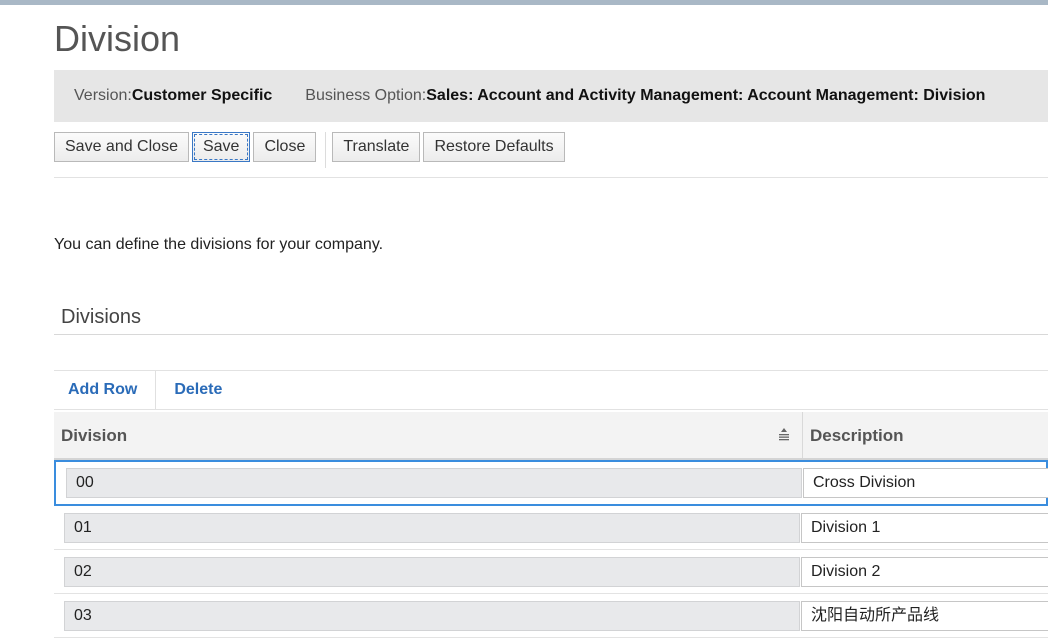 Image resolution: width=1048 pixels, height=642 pixels. What do you see at coordinates (102, 390) in the screenshot?
I see `add-row-button: Add Row` at bounding box center [102, 390].